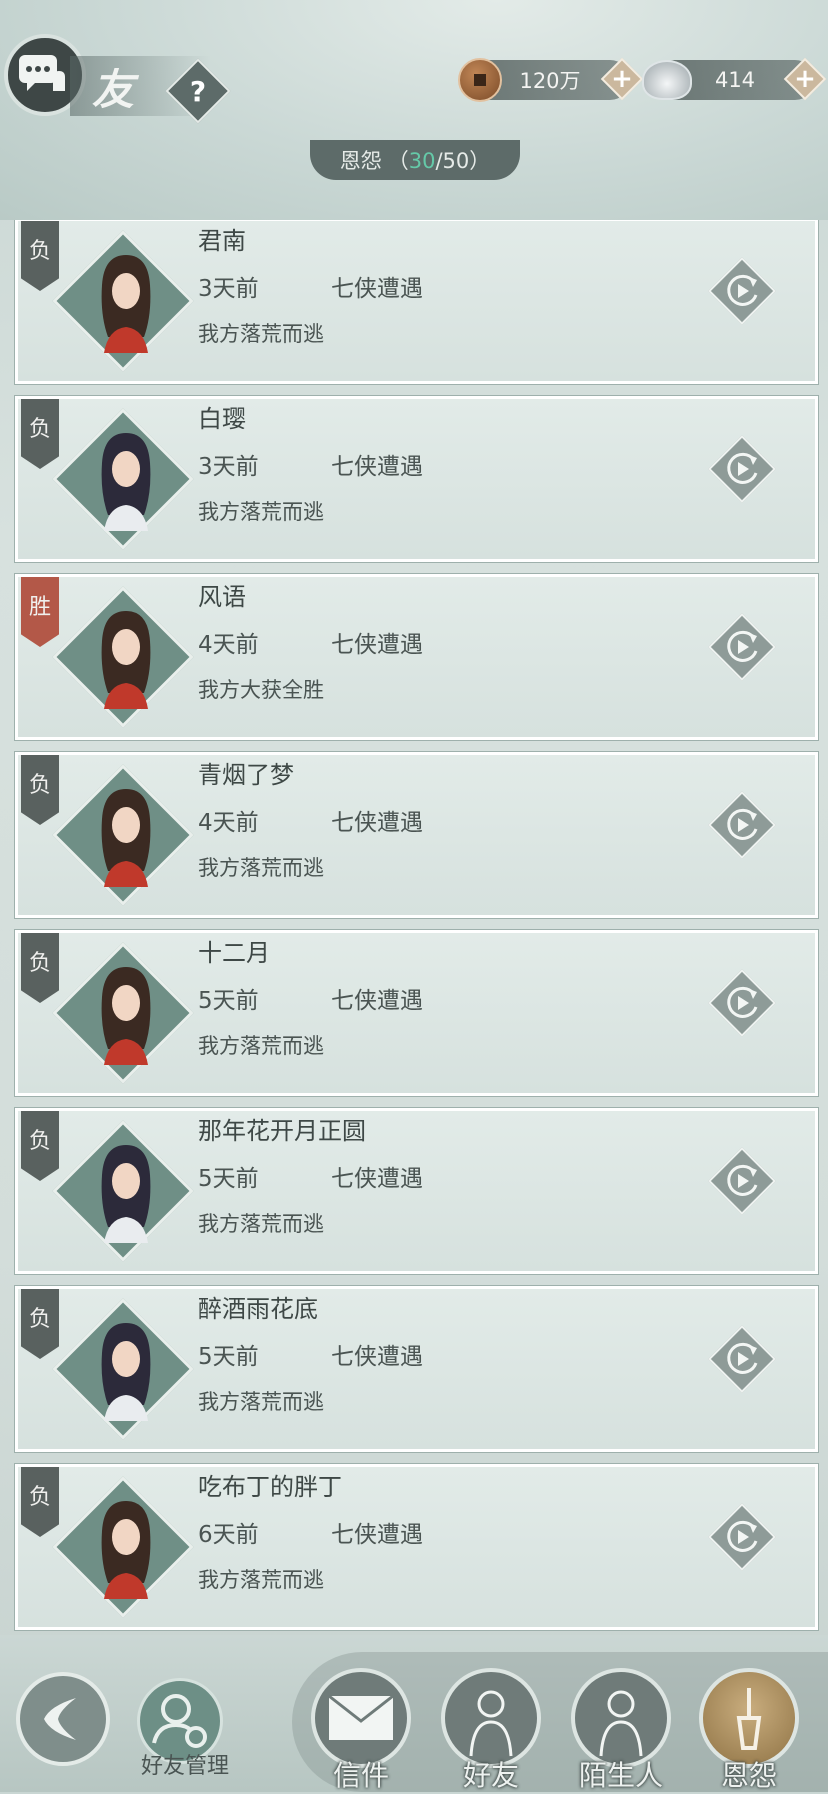 This screenshot has height=1794, width=828. Describe the element at coordinates (621, 1723) in the screenshot. I see `stranger-icon` at that location.